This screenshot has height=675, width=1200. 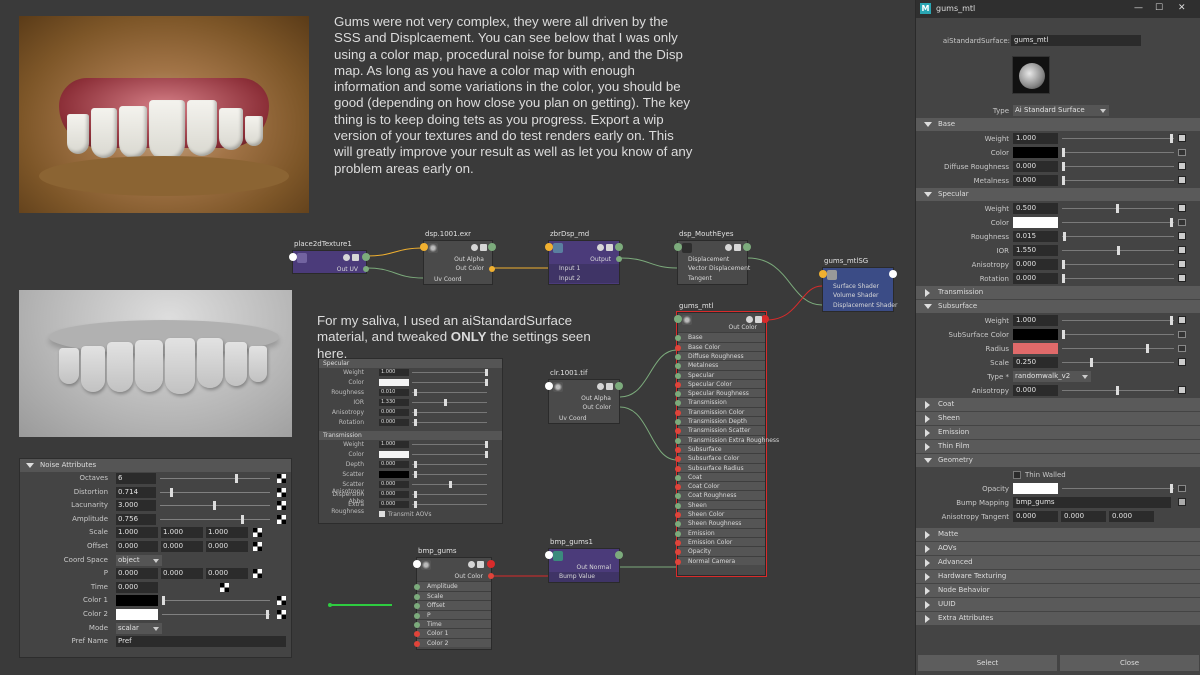 I want to click on section-node-behavior: Node Behavior, so click(x=1058, y=590).